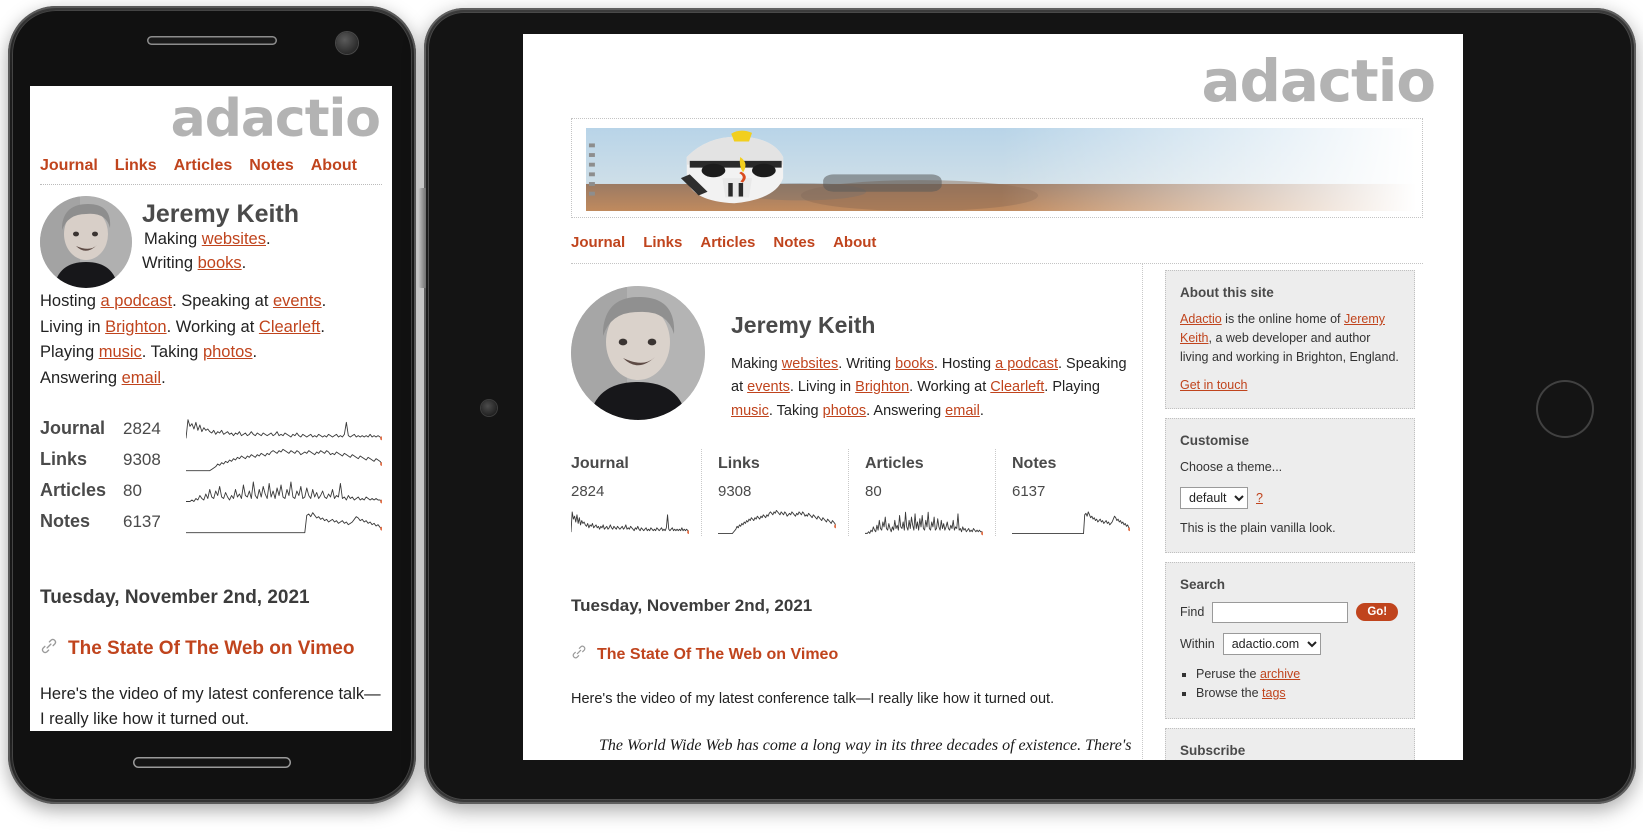 This screenshot has height=839, width=1643. Describe the element at coordinates (1213, 385) in the screenshot. I see `get-in-touch-link: Get in touch` at that location.